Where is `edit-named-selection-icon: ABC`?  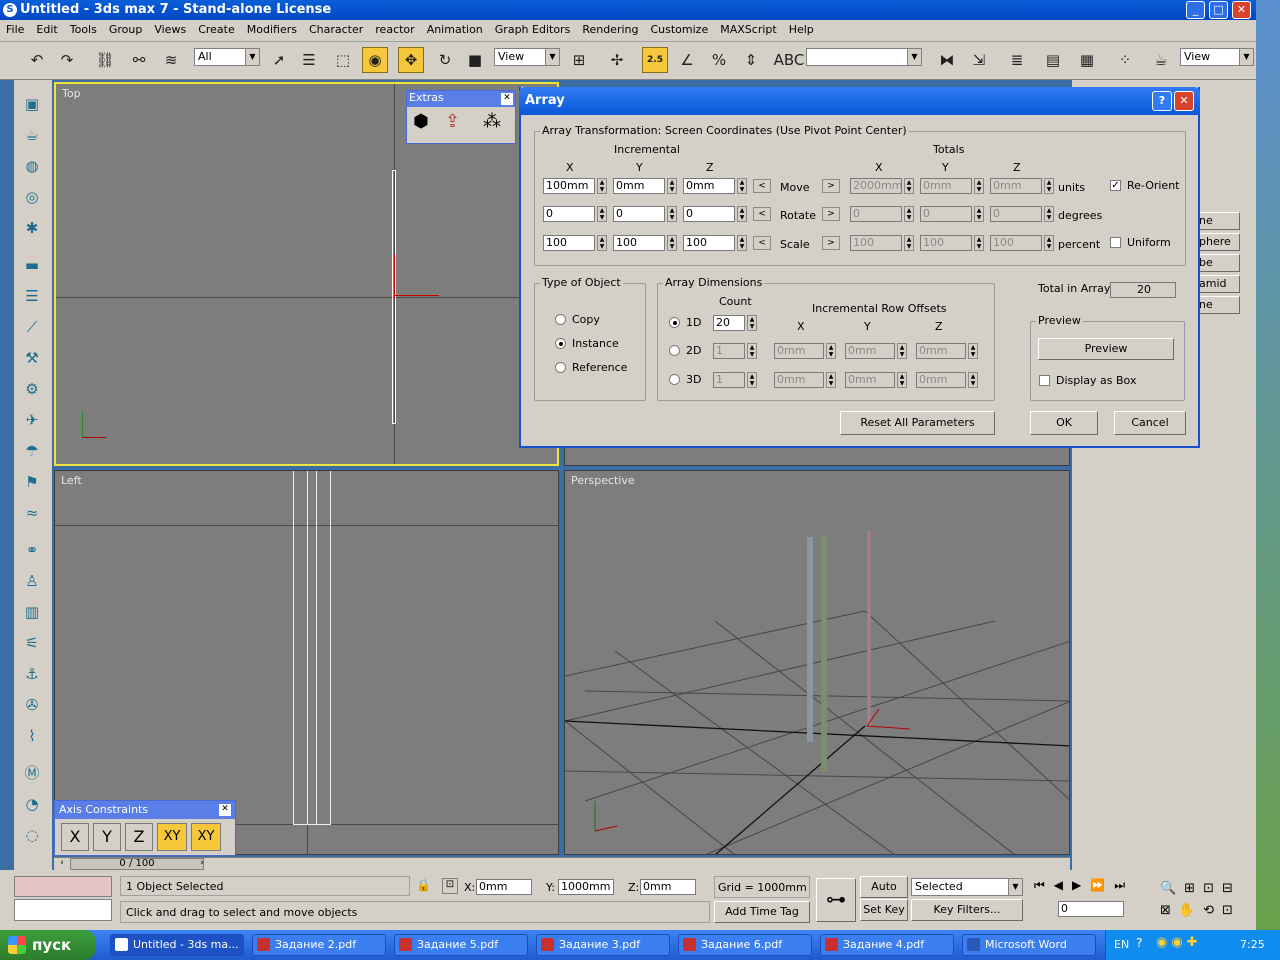 edit-named-selection-icon: ABC is located at coordinates (789, 60).